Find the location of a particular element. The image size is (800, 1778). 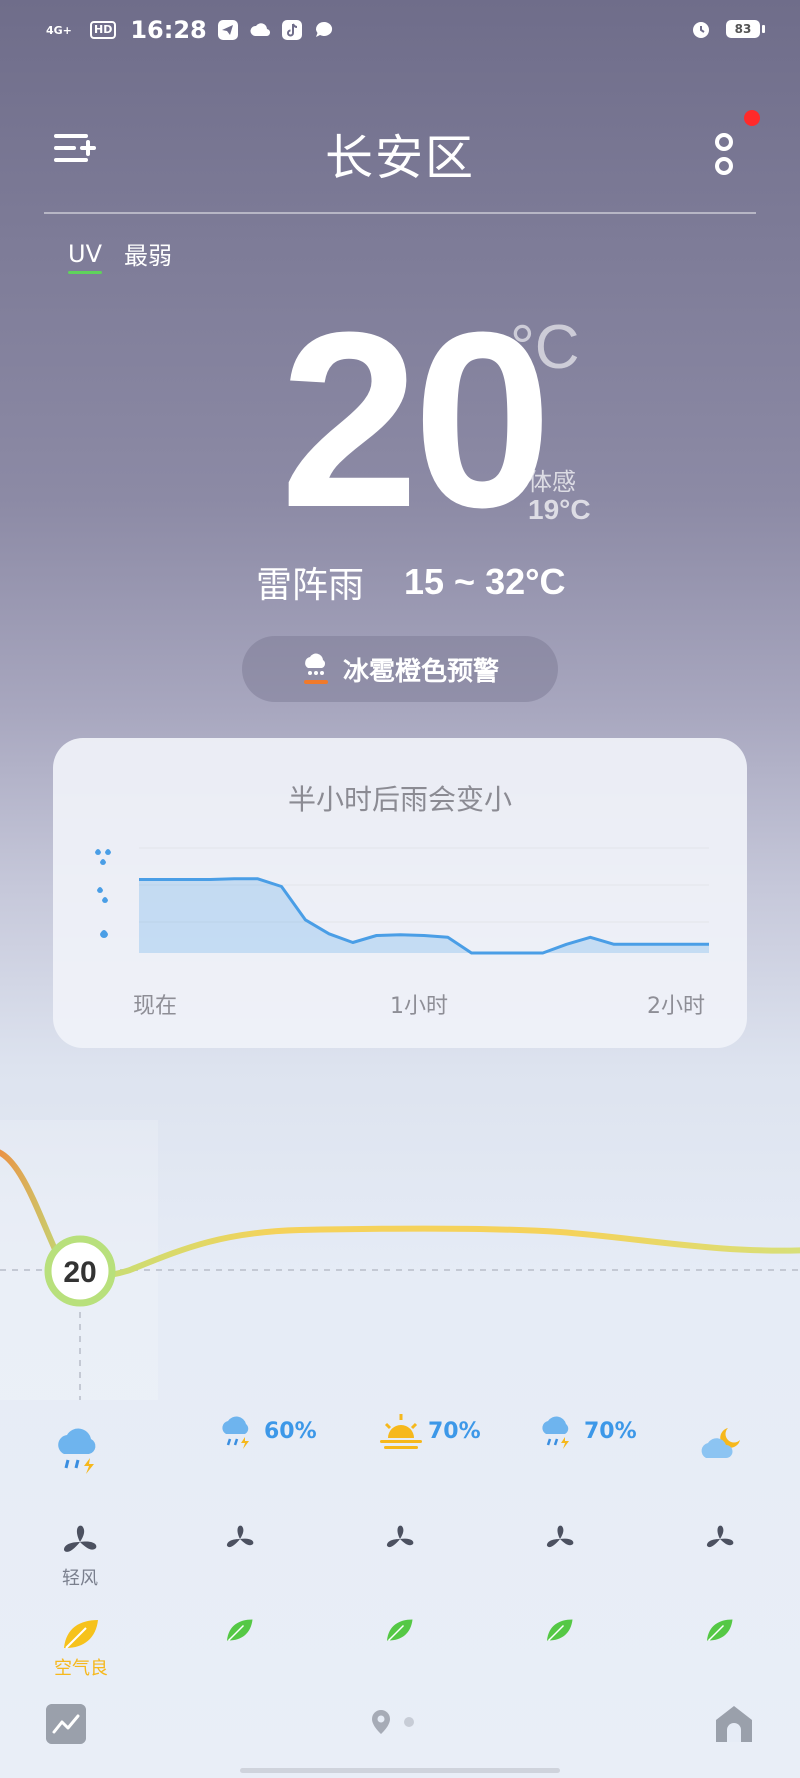

alarm-icon is located at coordinates (701, 30).